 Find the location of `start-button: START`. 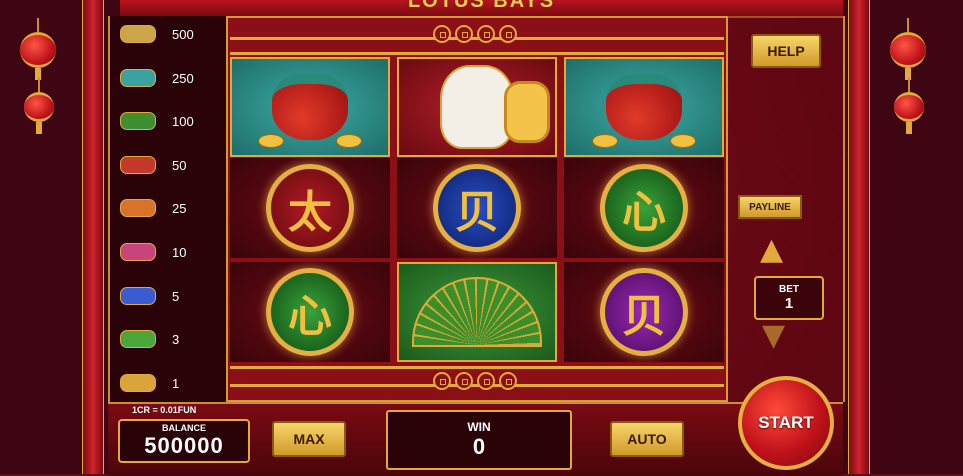

start-button: START is located at coordinates (786, 423).